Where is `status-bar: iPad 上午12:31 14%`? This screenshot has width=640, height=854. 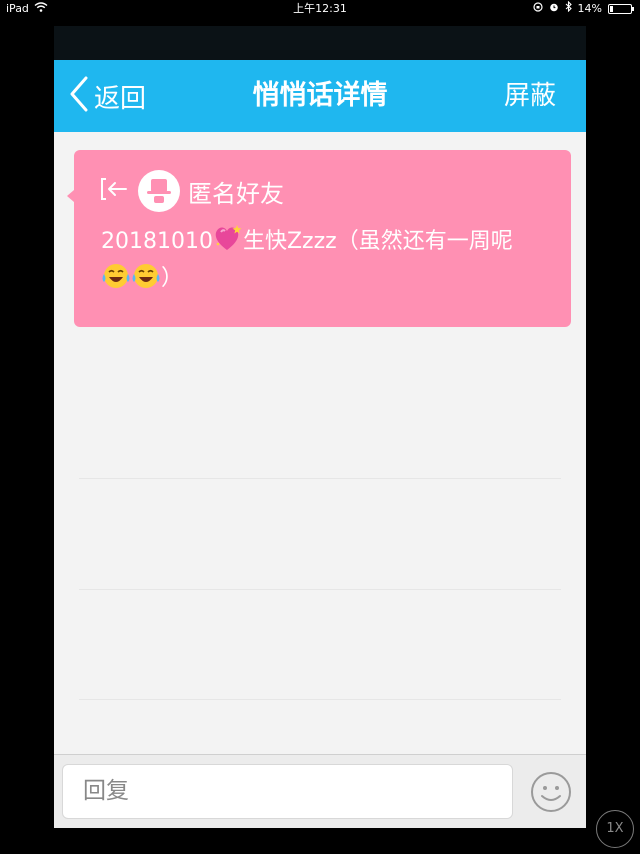 status-bar: iPad 上午12:31 14% is located at coordinates (320, 9).